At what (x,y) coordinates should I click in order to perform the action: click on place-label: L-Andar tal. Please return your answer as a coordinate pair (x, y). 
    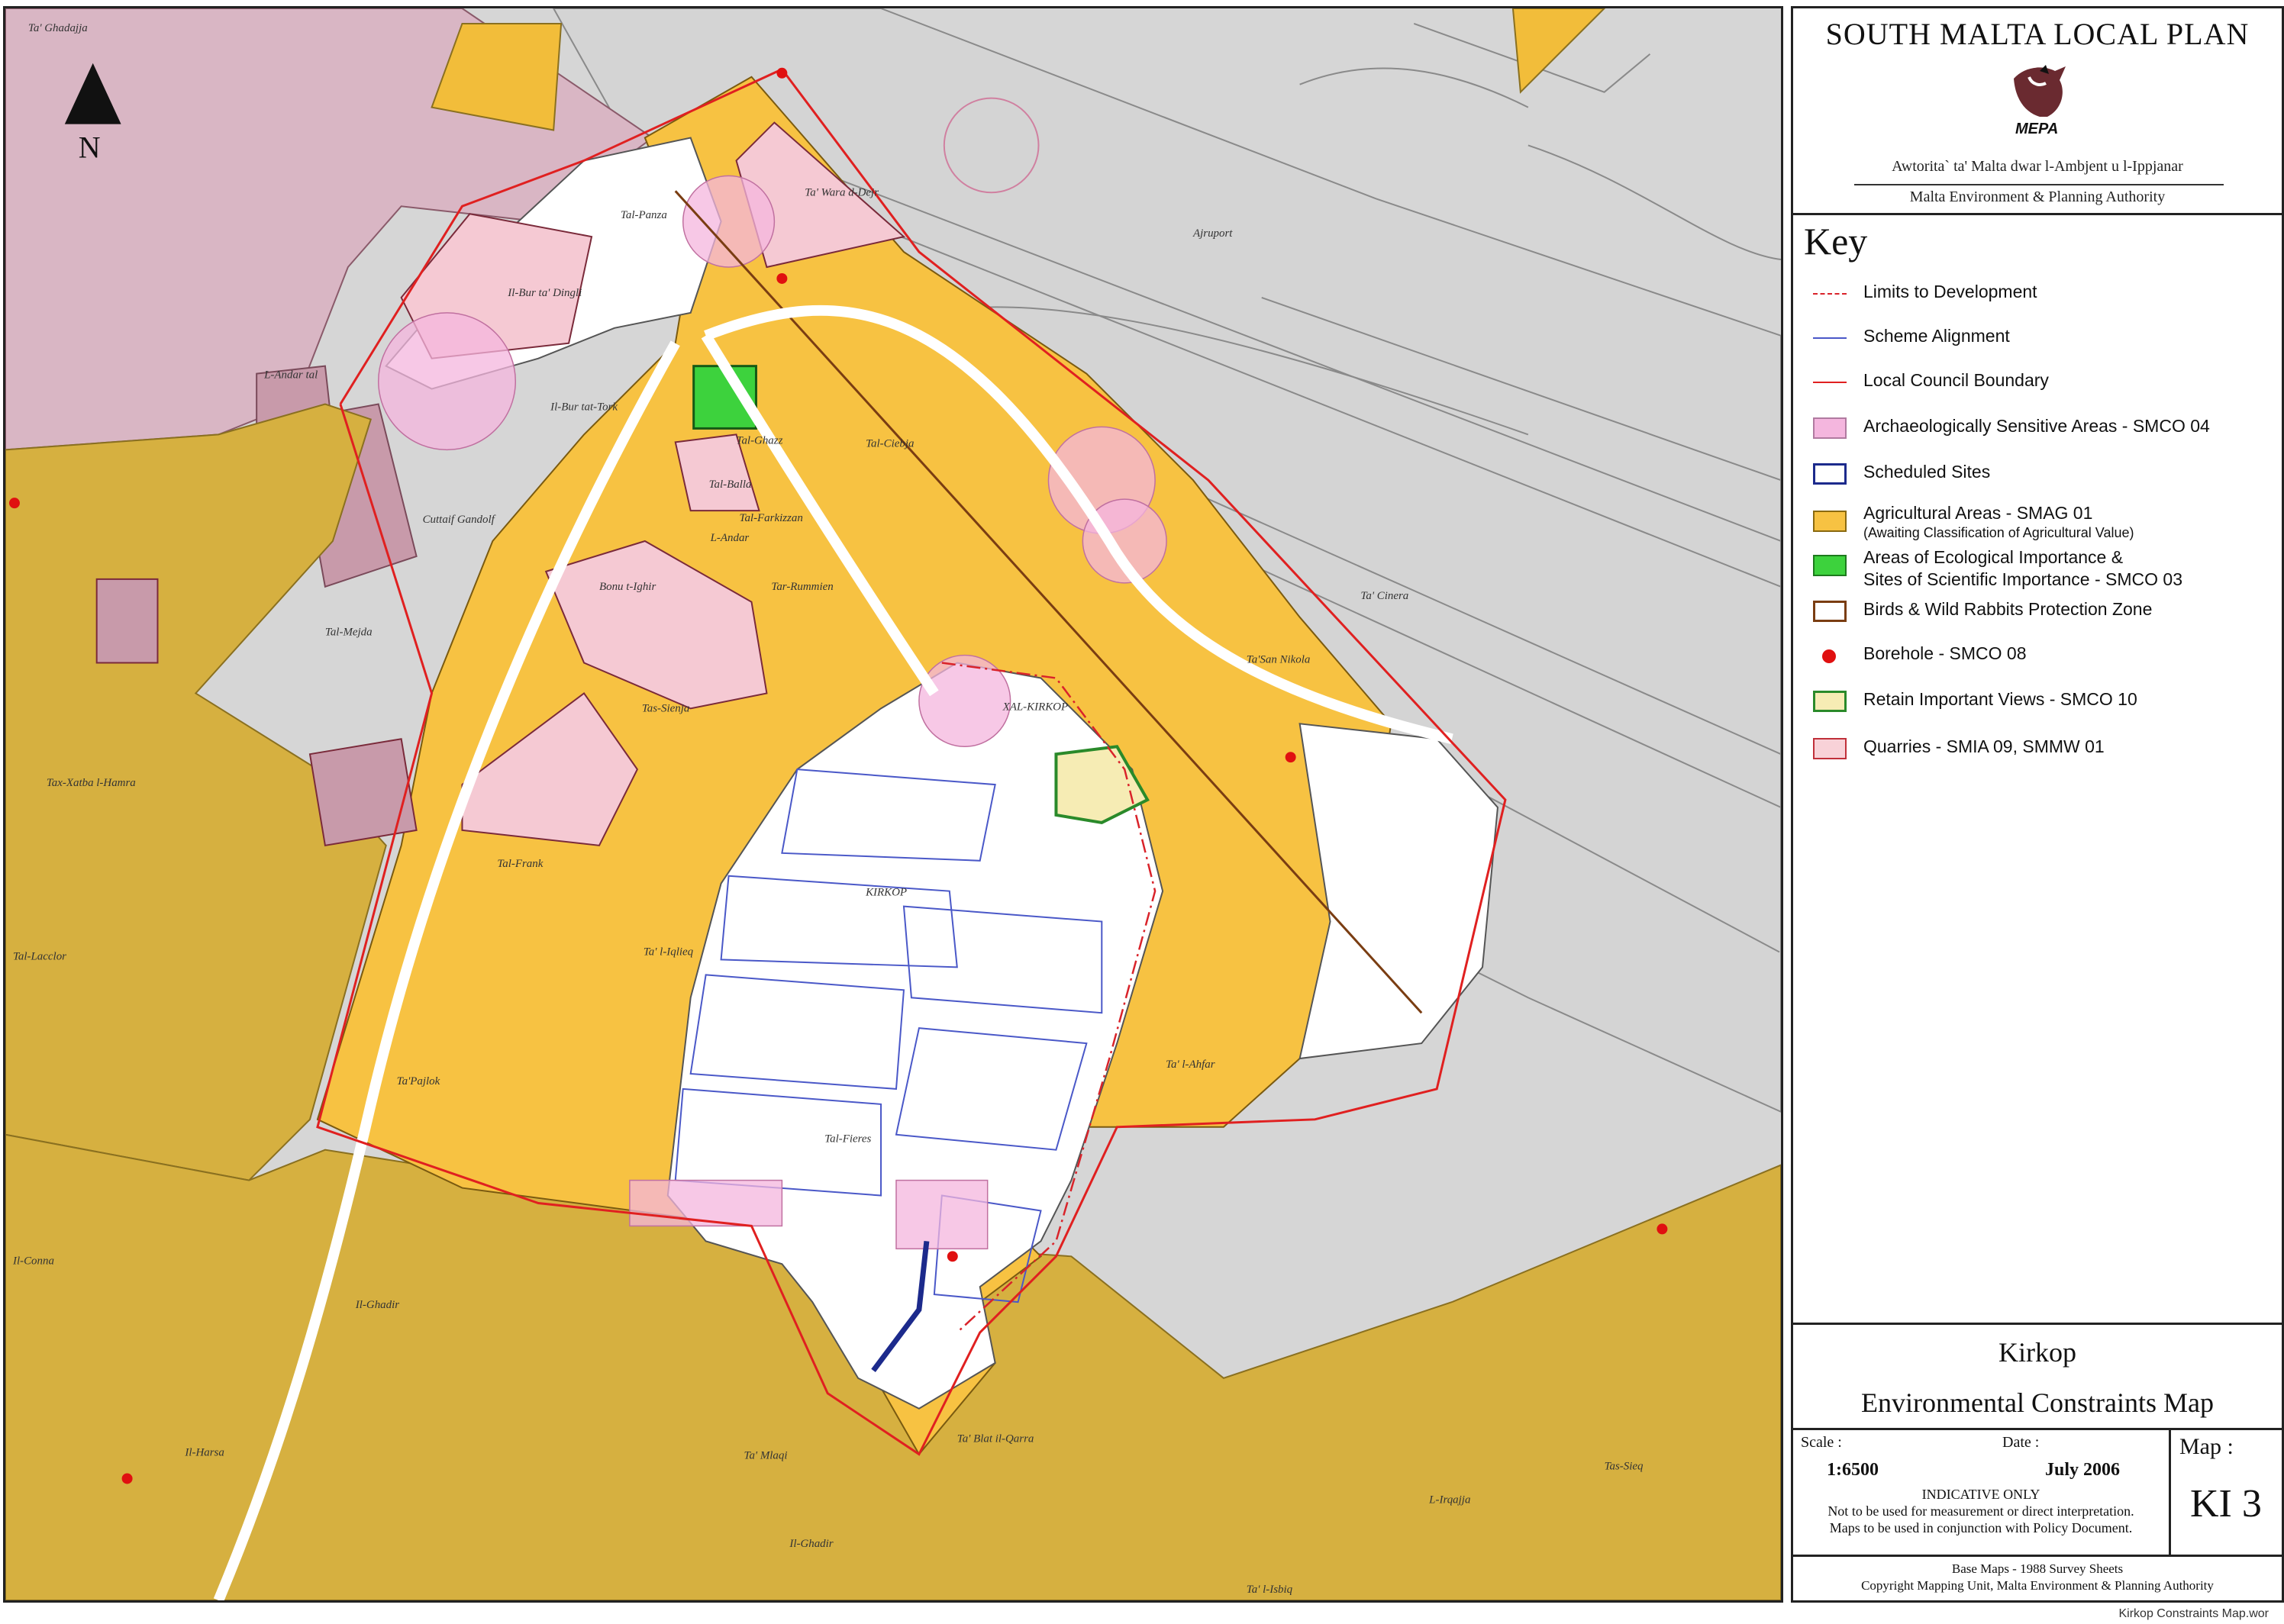
    Looking at the image, I should click on (290, 375).